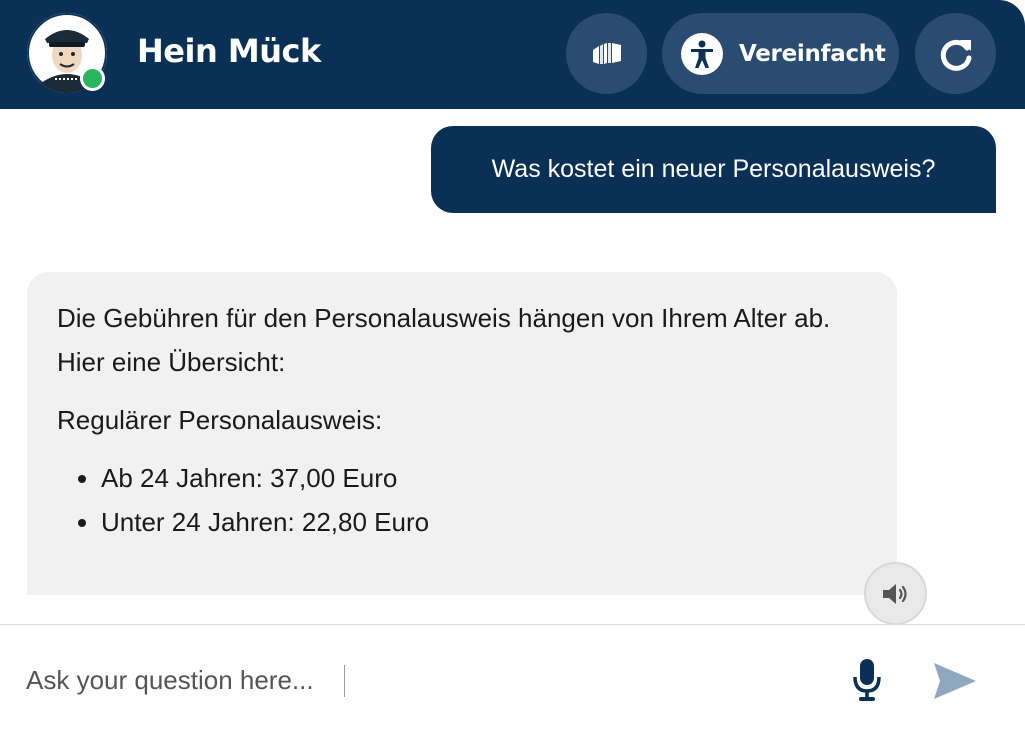 The height and width of the screenshot is (736, 1025). Describe the element at coordinates (489, 478) in the screenshot. I see `list-item: Ab 24 Jahren: 37,00 Euro` at that location.